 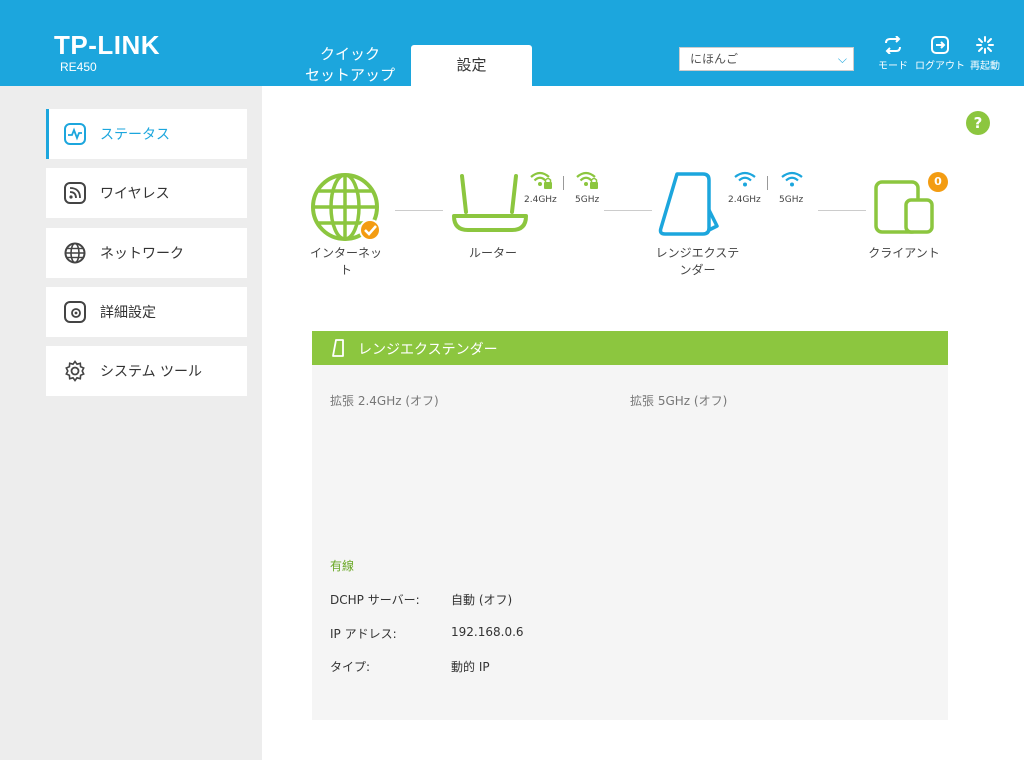 What do you see at coordinates (904, 253) in the screenshot?
I see `clients-label: クライアント` at bounding box center [904, 253].